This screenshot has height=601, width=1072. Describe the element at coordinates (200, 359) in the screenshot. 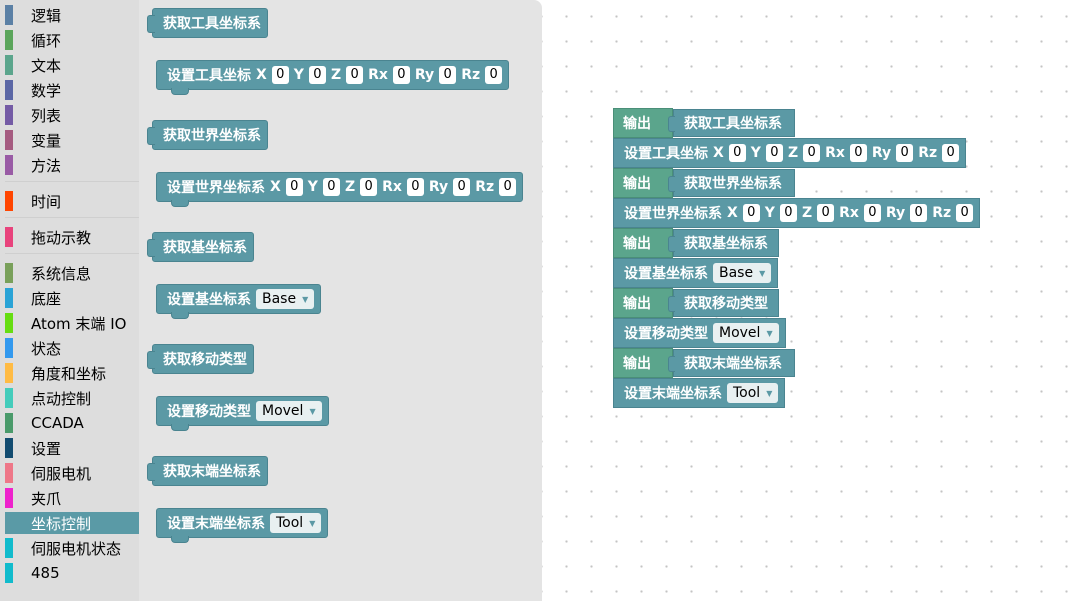

I see `flyout-get-move-type-block: 获取移动类型` at that location.